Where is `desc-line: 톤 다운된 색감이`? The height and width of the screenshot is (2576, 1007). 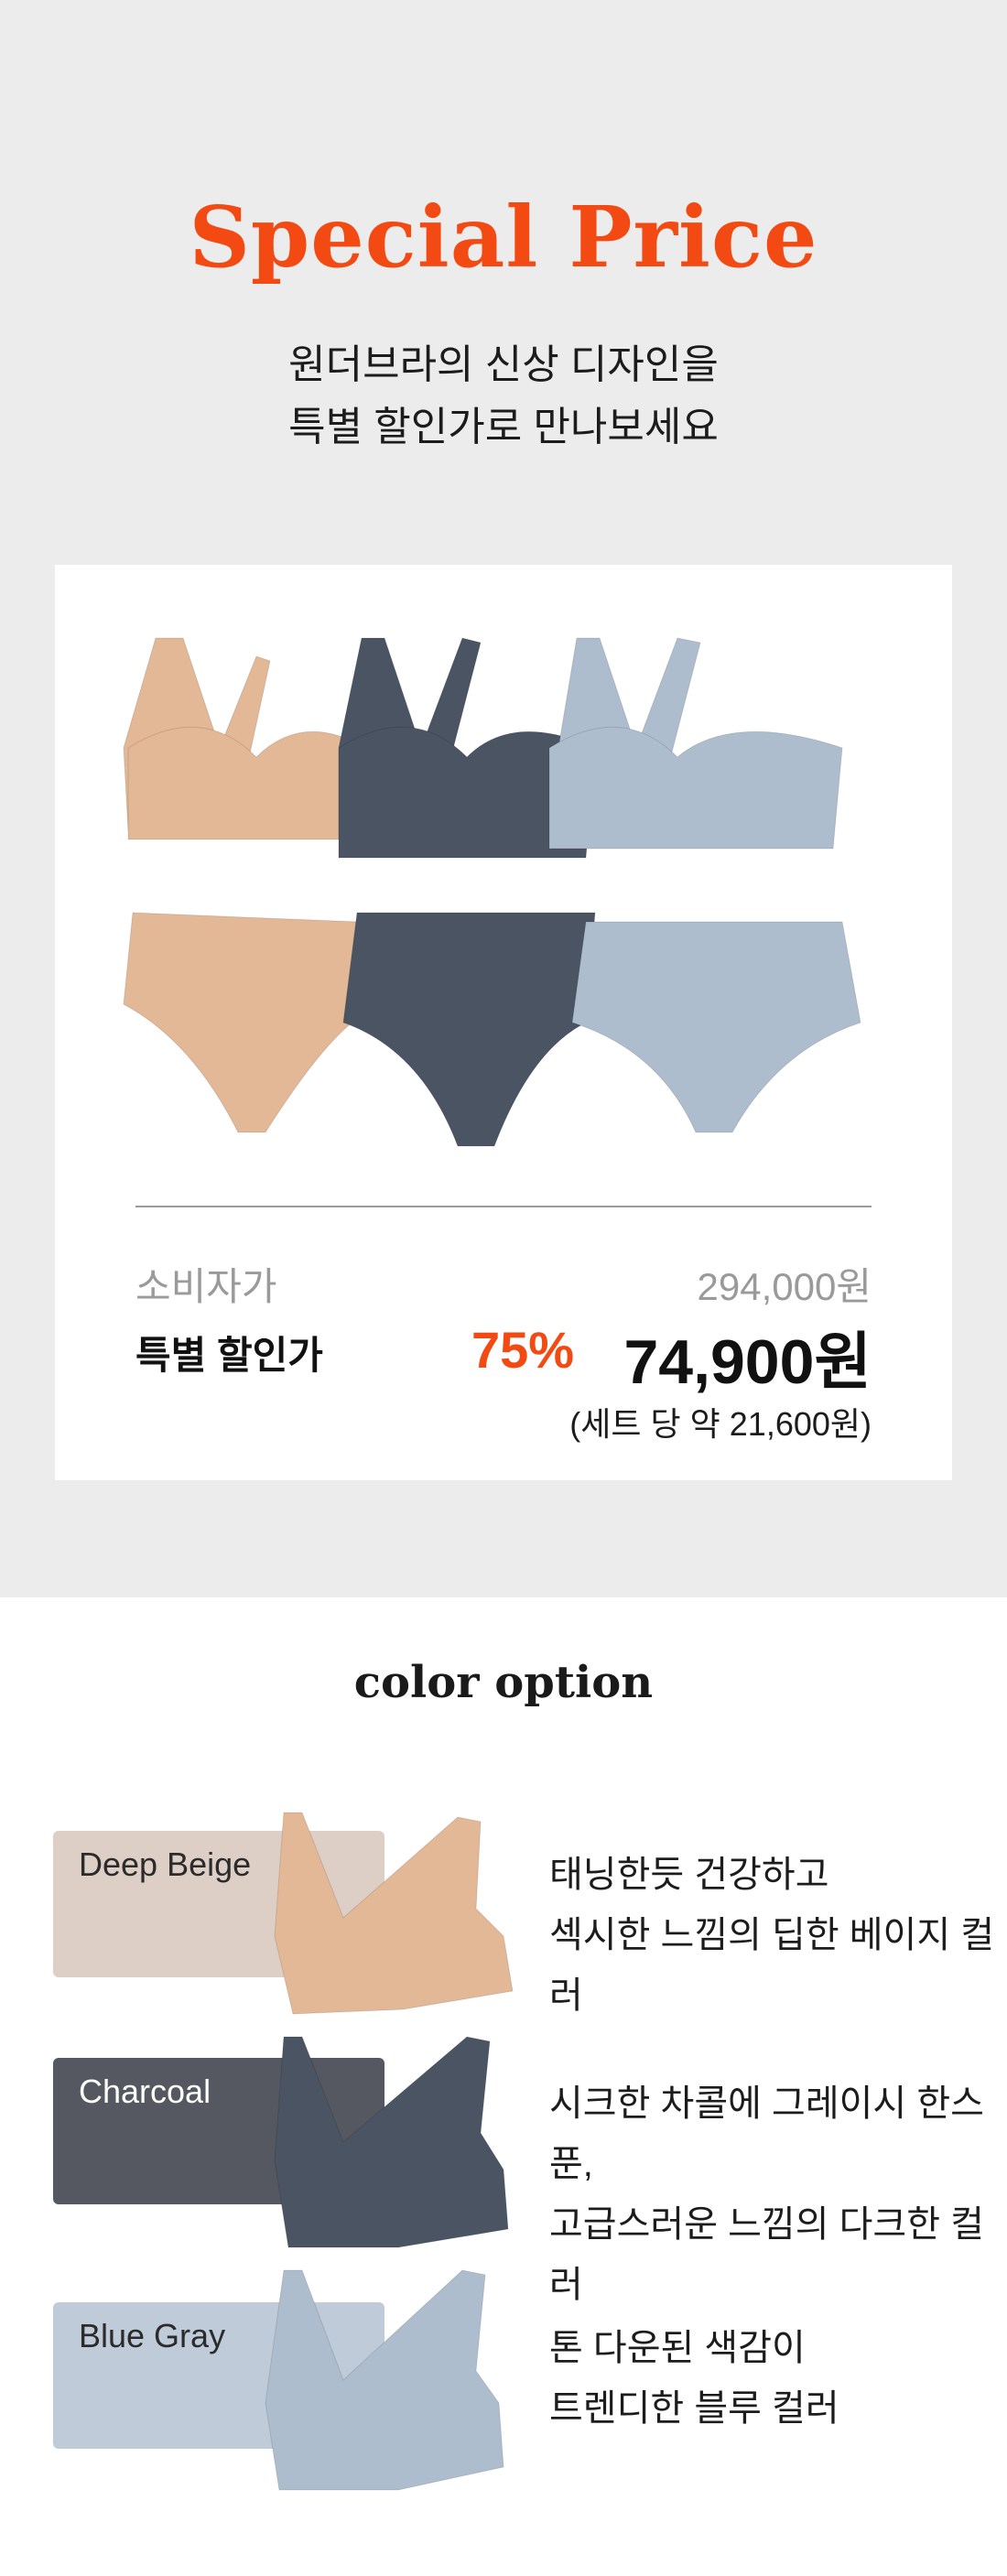 desc-line: 톤 다운된 색감이 is located at coordinates (677, 2348).